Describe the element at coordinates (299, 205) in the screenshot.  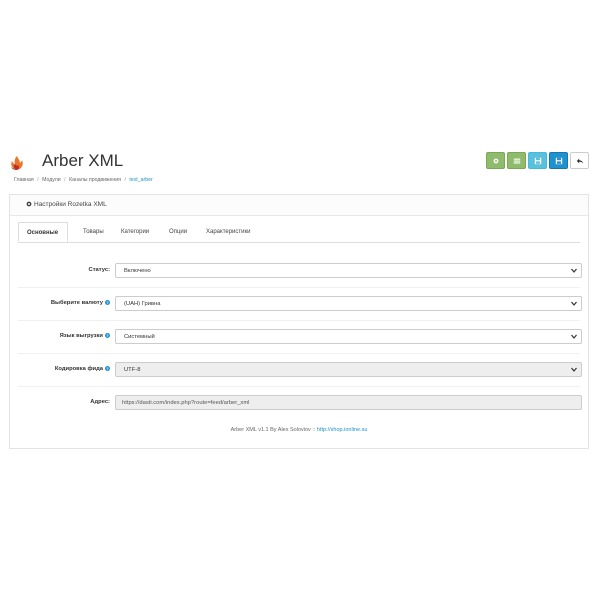
I see `panel-heading: Настройки Rozetka XML` at that location.